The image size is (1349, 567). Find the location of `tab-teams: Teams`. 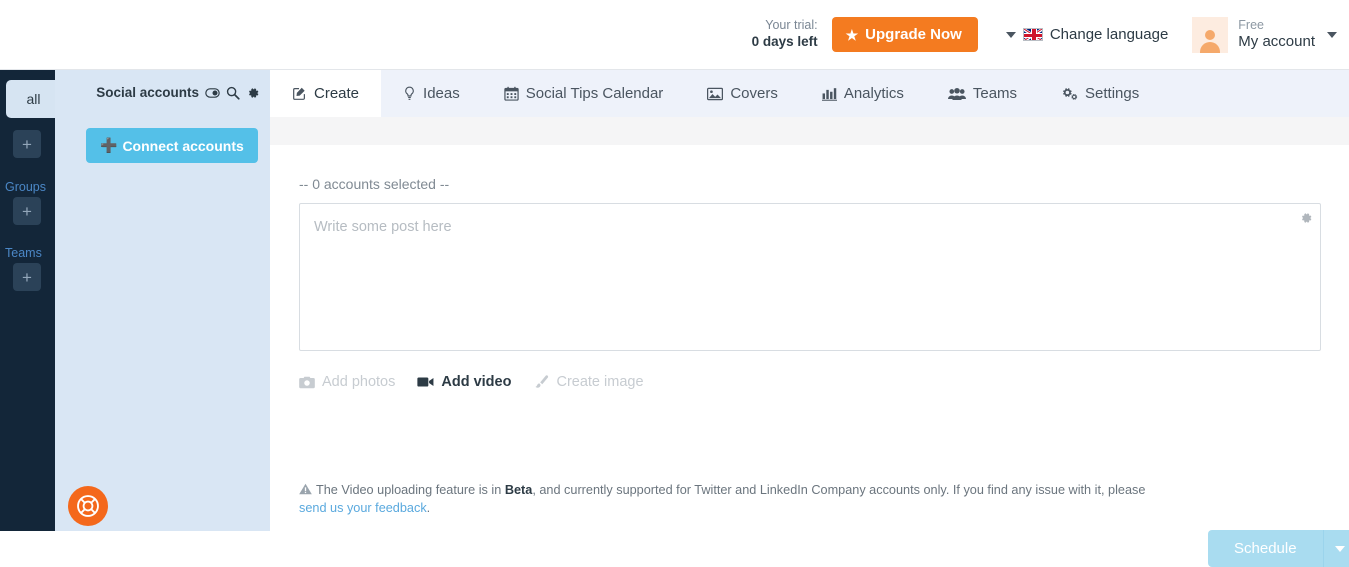

tab-teams: Teams is located at coordinates (982, 93).